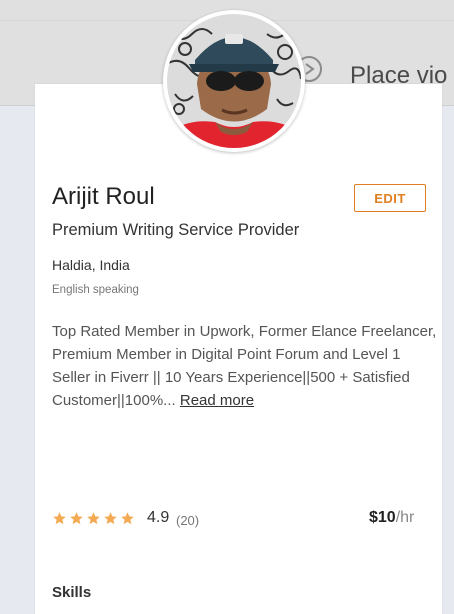 The width and height of the screenshot is (454, 614). What do you see at coordinates (176, 230) in the screenshot?
I see `profile-headline: Premium Writing Service Provider` at bounding box center [176, 230].